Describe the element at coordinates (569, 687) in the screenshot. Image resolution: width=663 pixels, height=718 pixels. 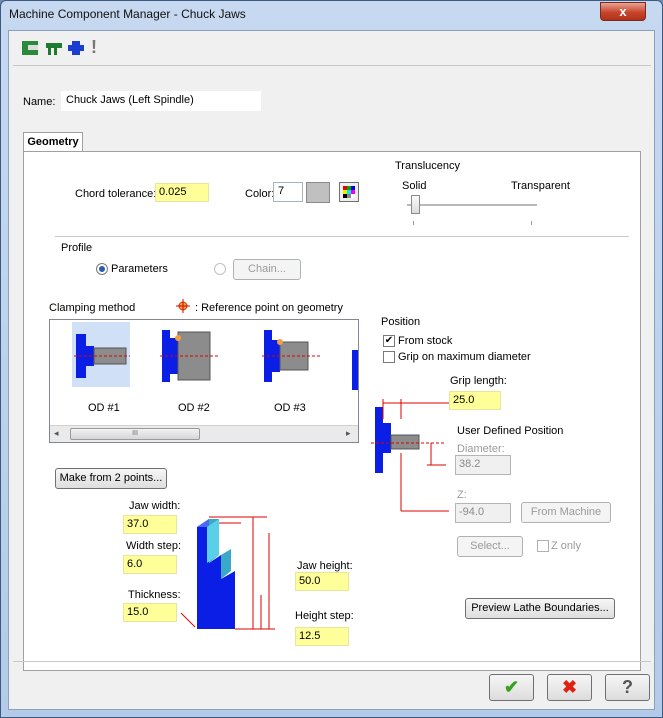
I see `cancel-button: ✖` at that location.